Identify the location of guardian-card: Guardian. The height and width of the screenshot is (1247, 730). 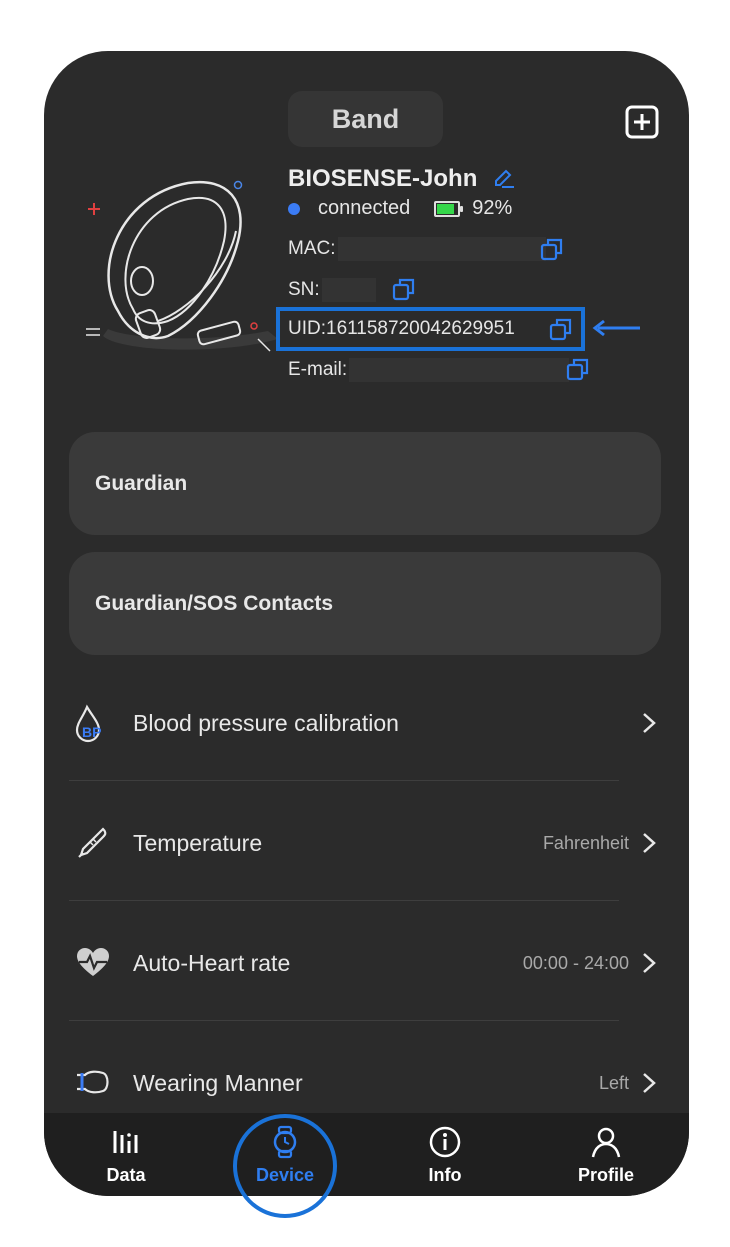
(365, 483).